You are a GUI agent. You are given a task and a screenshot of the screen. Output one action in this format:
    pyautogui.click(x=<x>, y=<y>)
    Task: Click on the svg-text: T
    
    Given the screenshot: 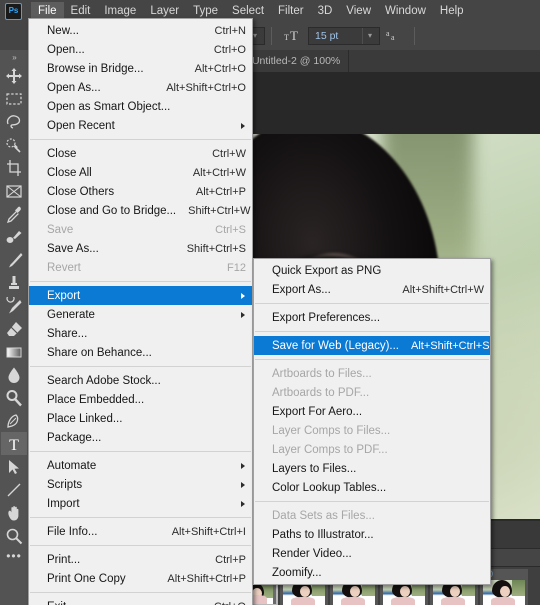 What is the action you would take?
    pyautogui.click(x=294, y=35)
    